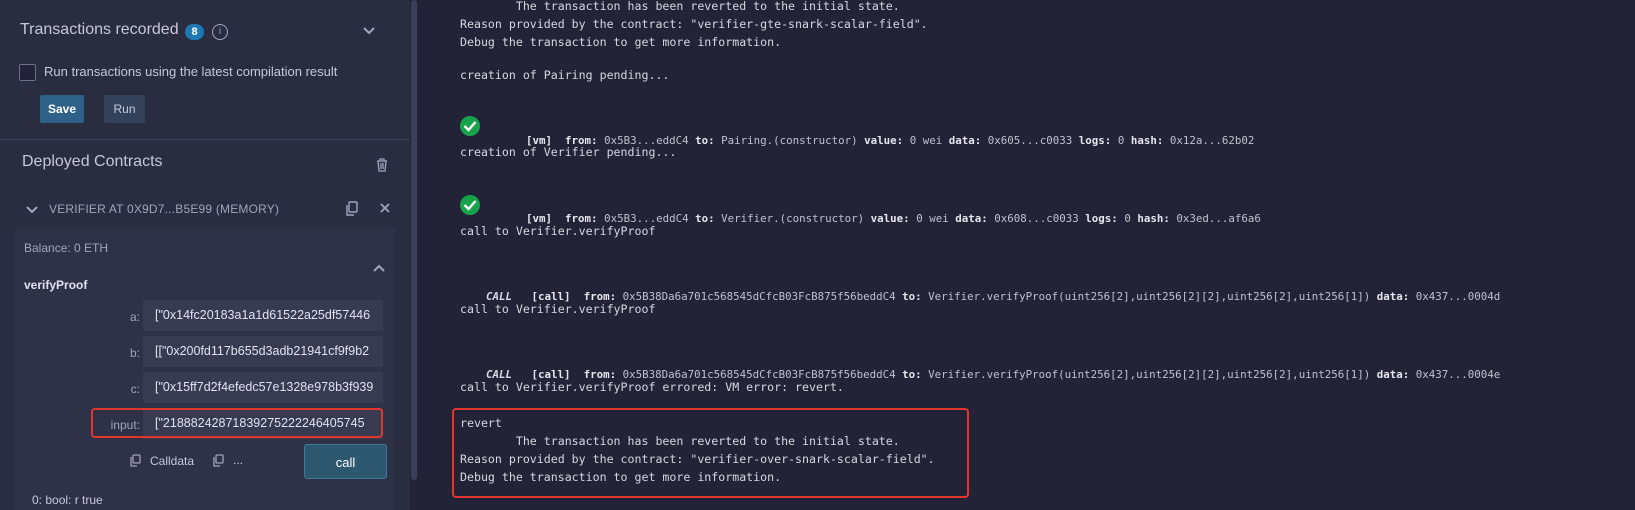 The width and height of the screenshot is (1635, 510). I want to click on tx-data: 0x605...c0033, so click(1030, 140).